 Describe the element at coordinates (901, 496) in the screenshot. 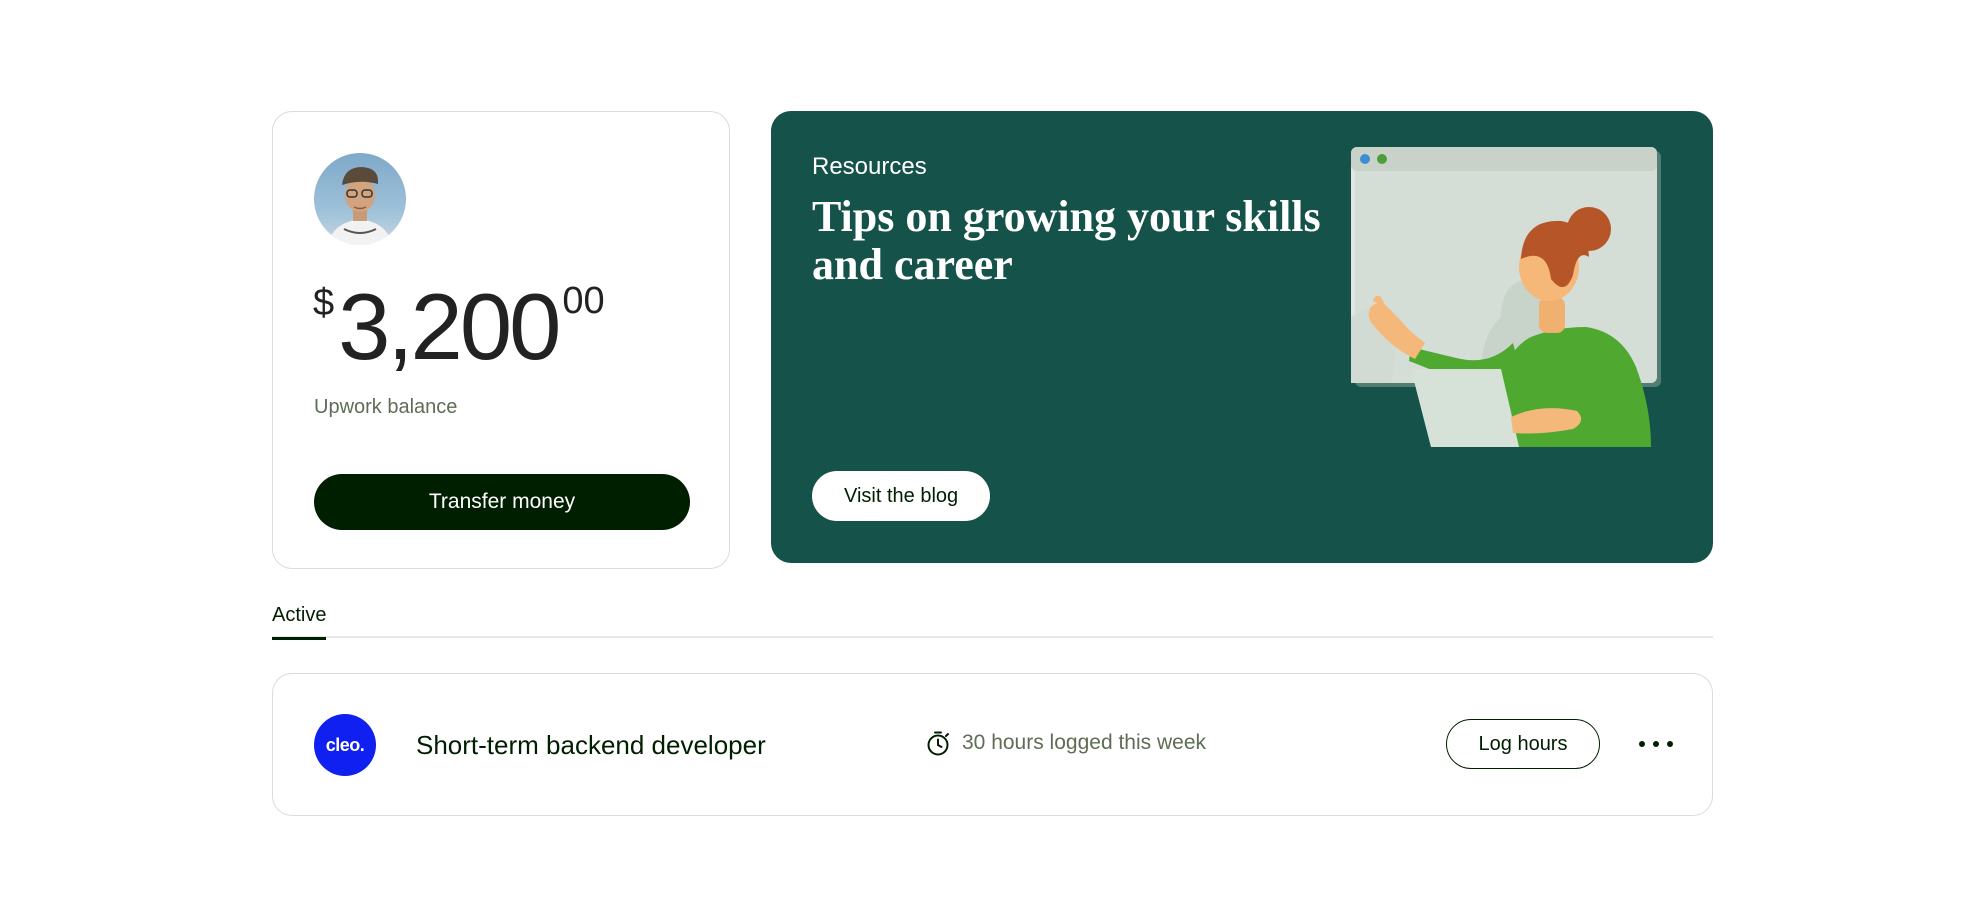

I see `visit-blog-button: Visit the blog` at that location.